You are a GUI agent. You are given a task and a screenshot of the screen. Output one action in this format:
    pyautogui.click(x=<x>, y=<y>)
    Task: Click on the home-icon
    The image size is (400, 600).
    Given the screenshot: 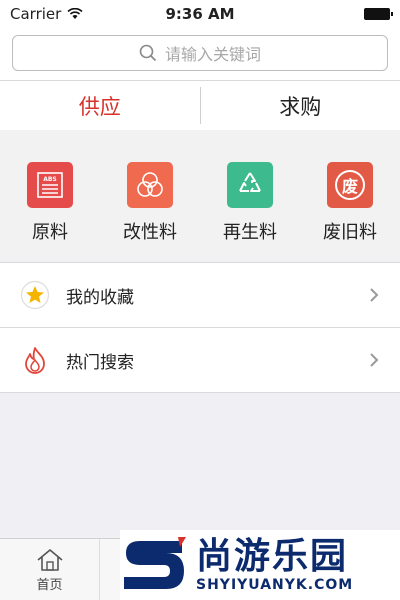 What is the action you would take?
    pyautogui.click(x=49, y=559)
    